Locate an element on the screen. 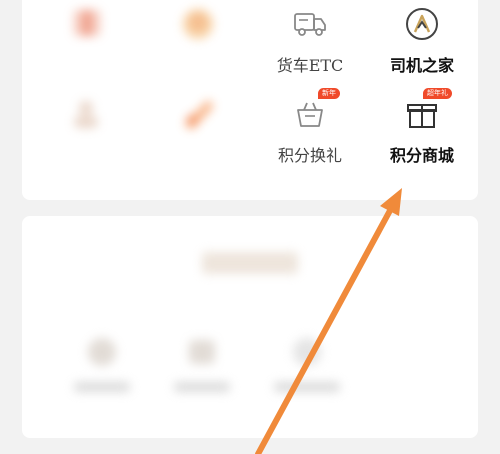 The image size is (500, 454). service-item-truck-etc: 货车ETC is located at coordinates (310, 40).